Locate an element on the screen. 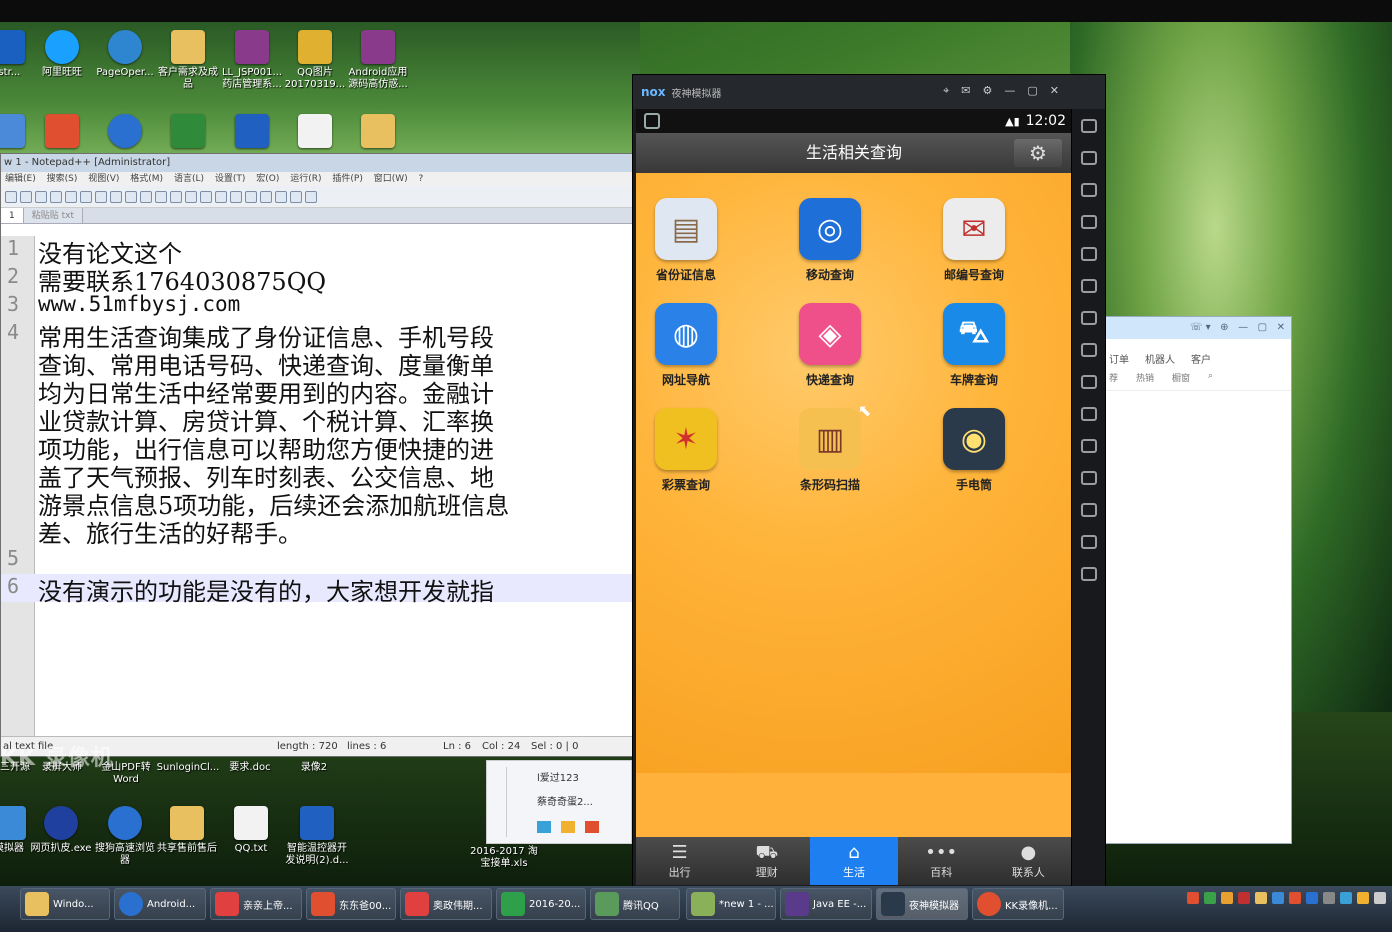  close-icon: ✕ is located at coordinates (1054, 91).